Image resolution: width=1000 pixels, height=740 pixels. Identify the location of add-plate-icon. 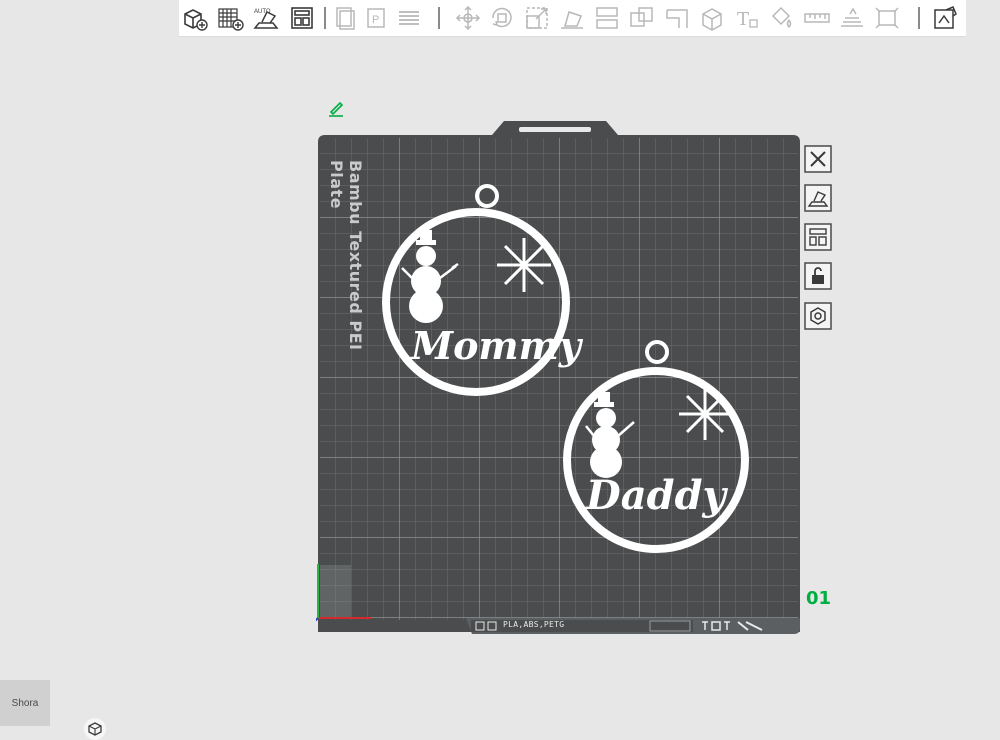
(230, 18).